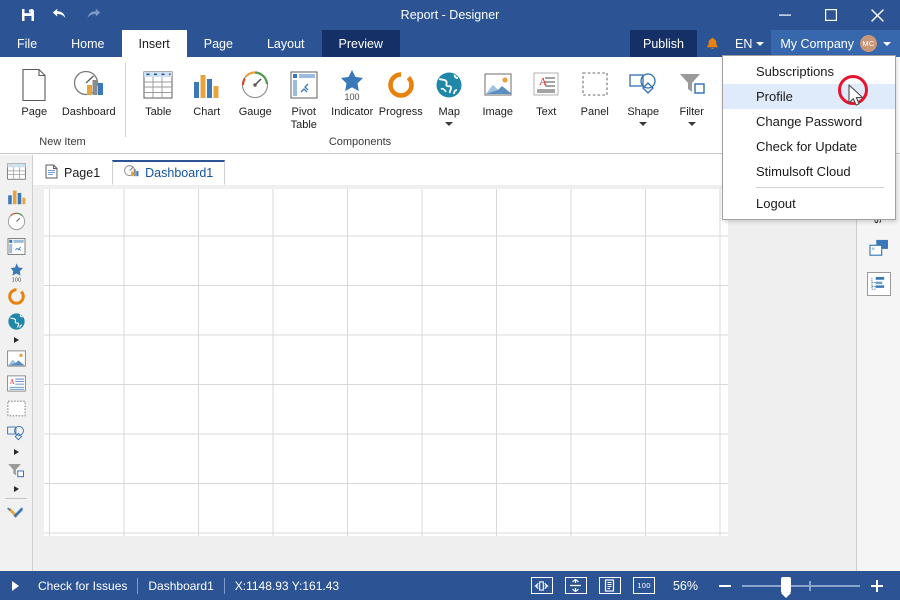 The height and width of the screenshot is (600, 900). Describe the element at coordinates (820, 187) in the screenshot. I see `menu-divider` at that location.